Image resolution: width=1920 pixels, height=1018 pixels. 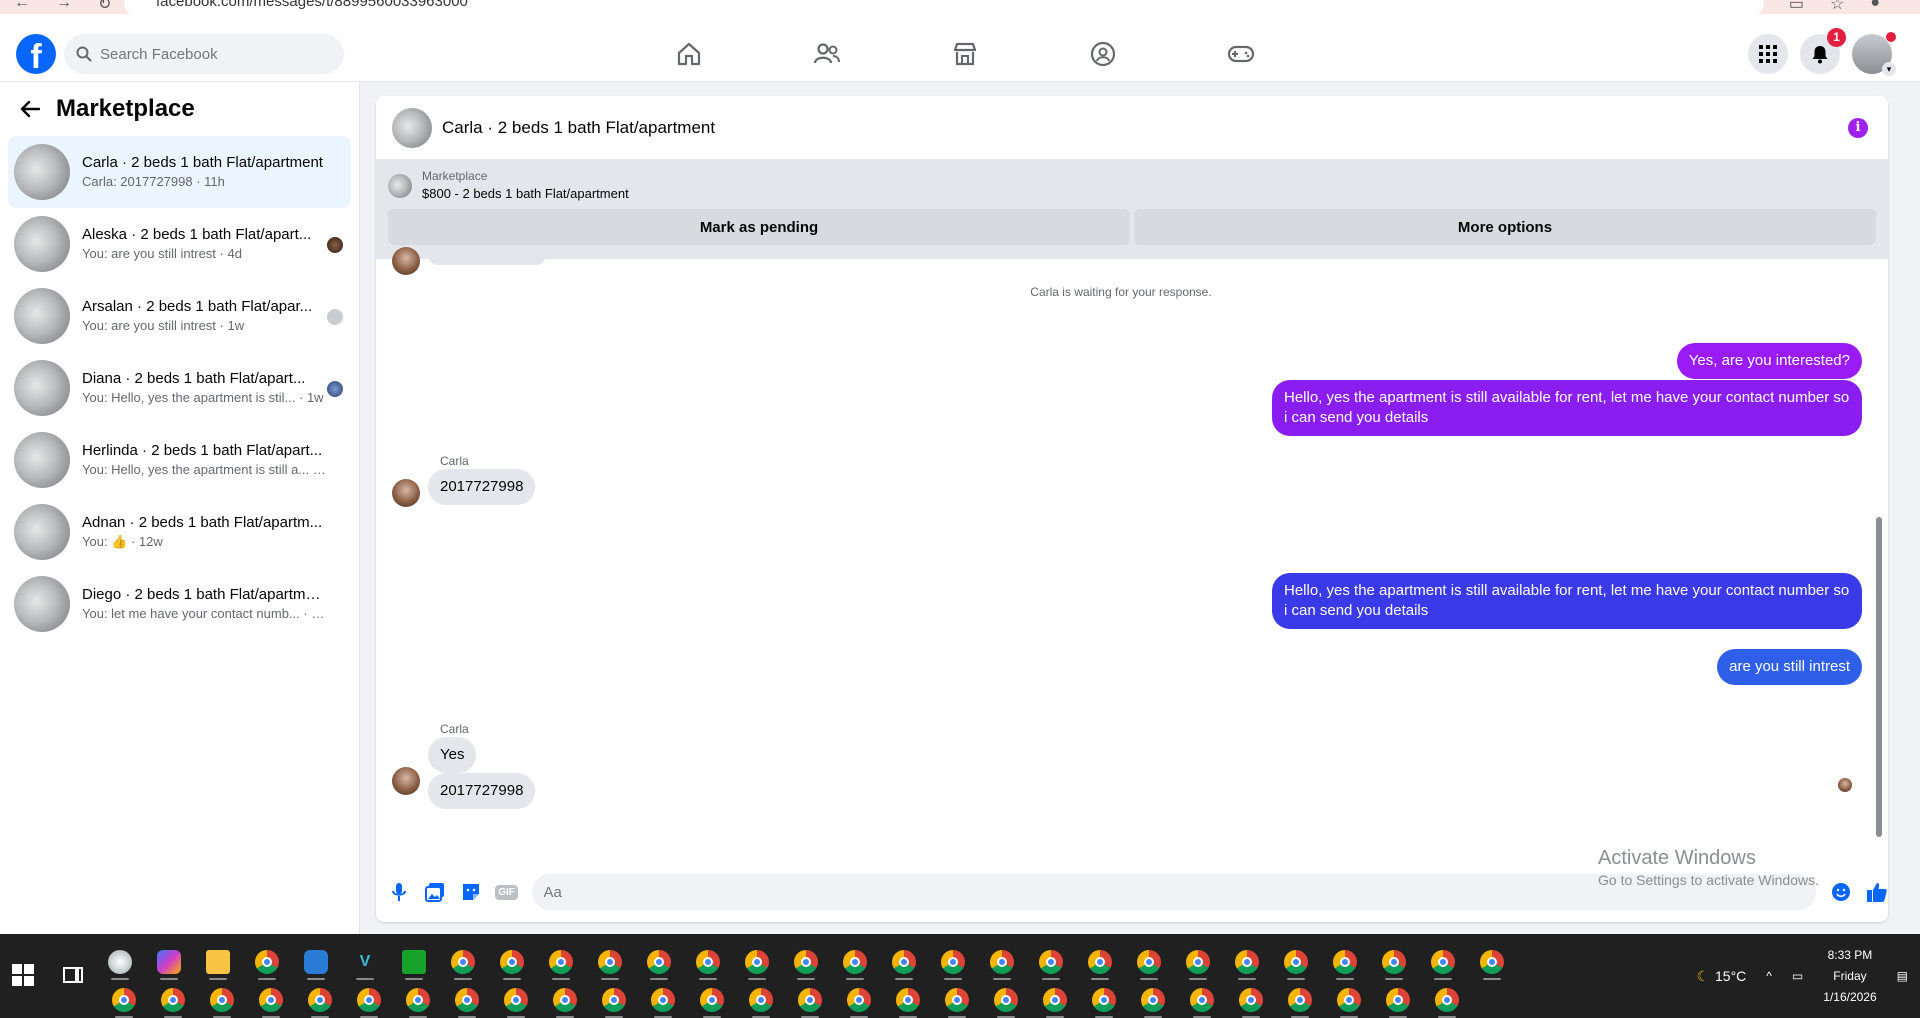 What do you see at coordinates (73, 975) in the screenshot?
I see `task-view-icon` at bounding box center [73, 975].